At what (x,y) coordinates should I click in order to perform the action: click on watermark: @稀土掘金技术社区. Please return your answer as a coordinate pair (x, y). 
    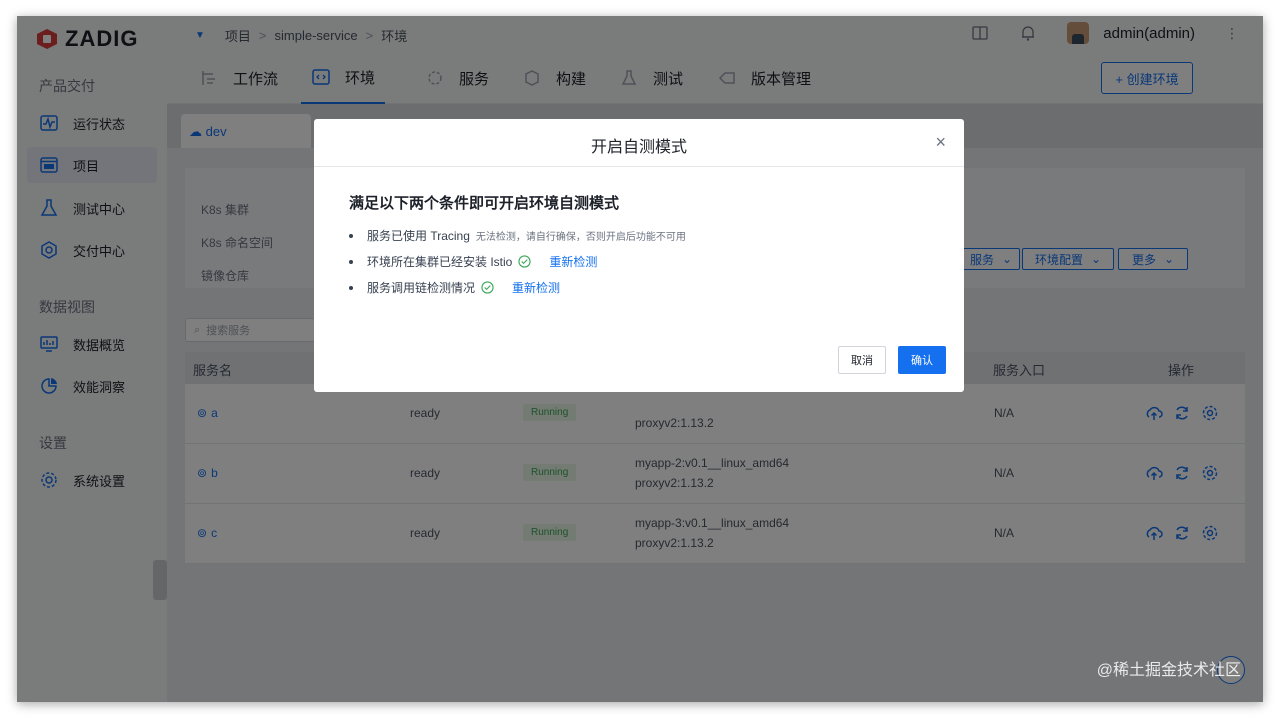
    Looking at the image, I should click on (1168, 670).